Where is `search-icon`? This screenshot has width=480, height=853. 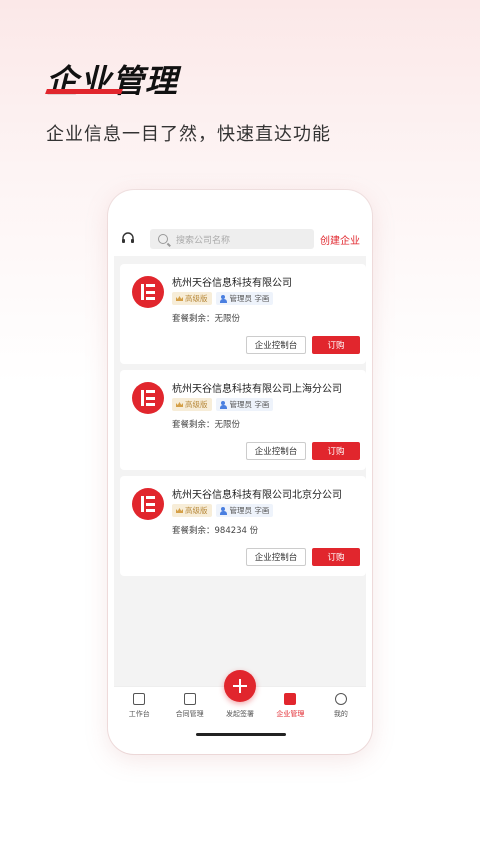
search-icon is located at coordinates (163, 239).